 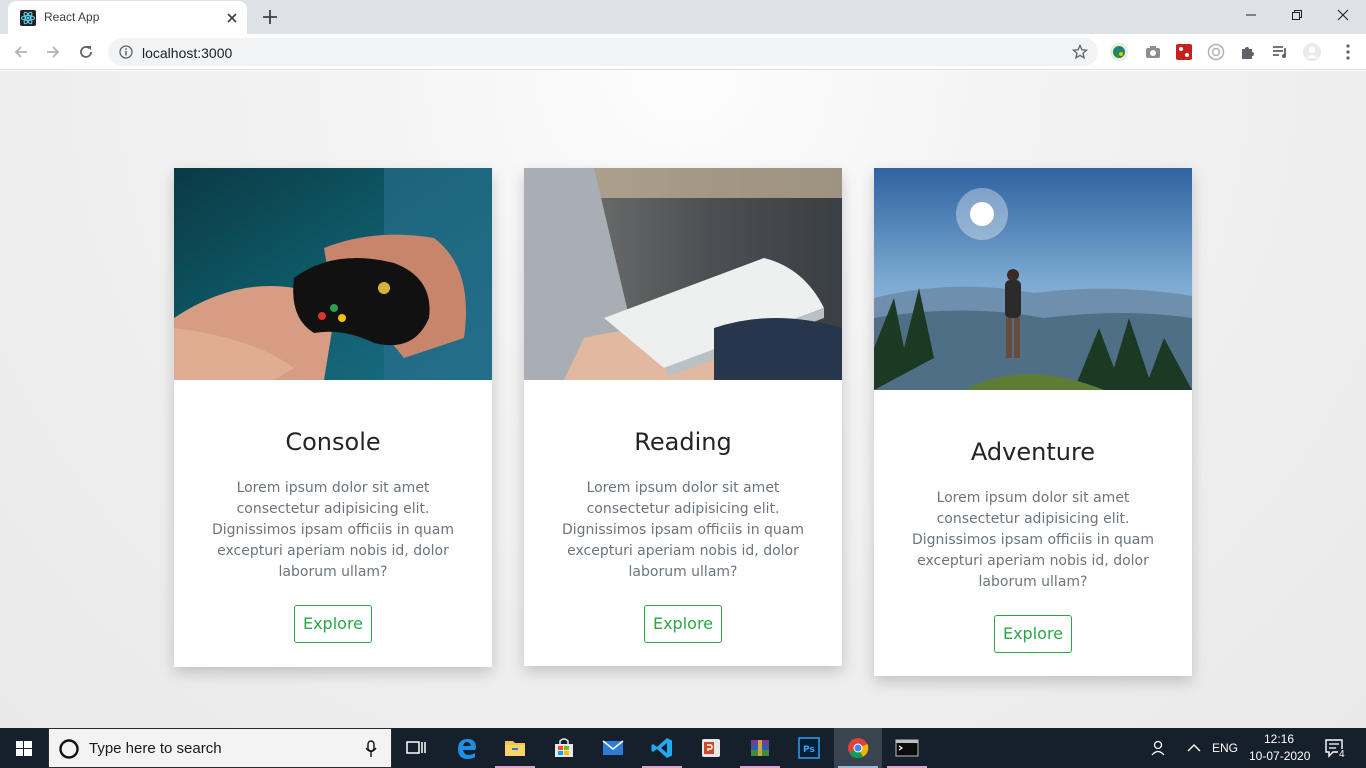 I want to click on terminal-icon, so click(x=907, y=748).